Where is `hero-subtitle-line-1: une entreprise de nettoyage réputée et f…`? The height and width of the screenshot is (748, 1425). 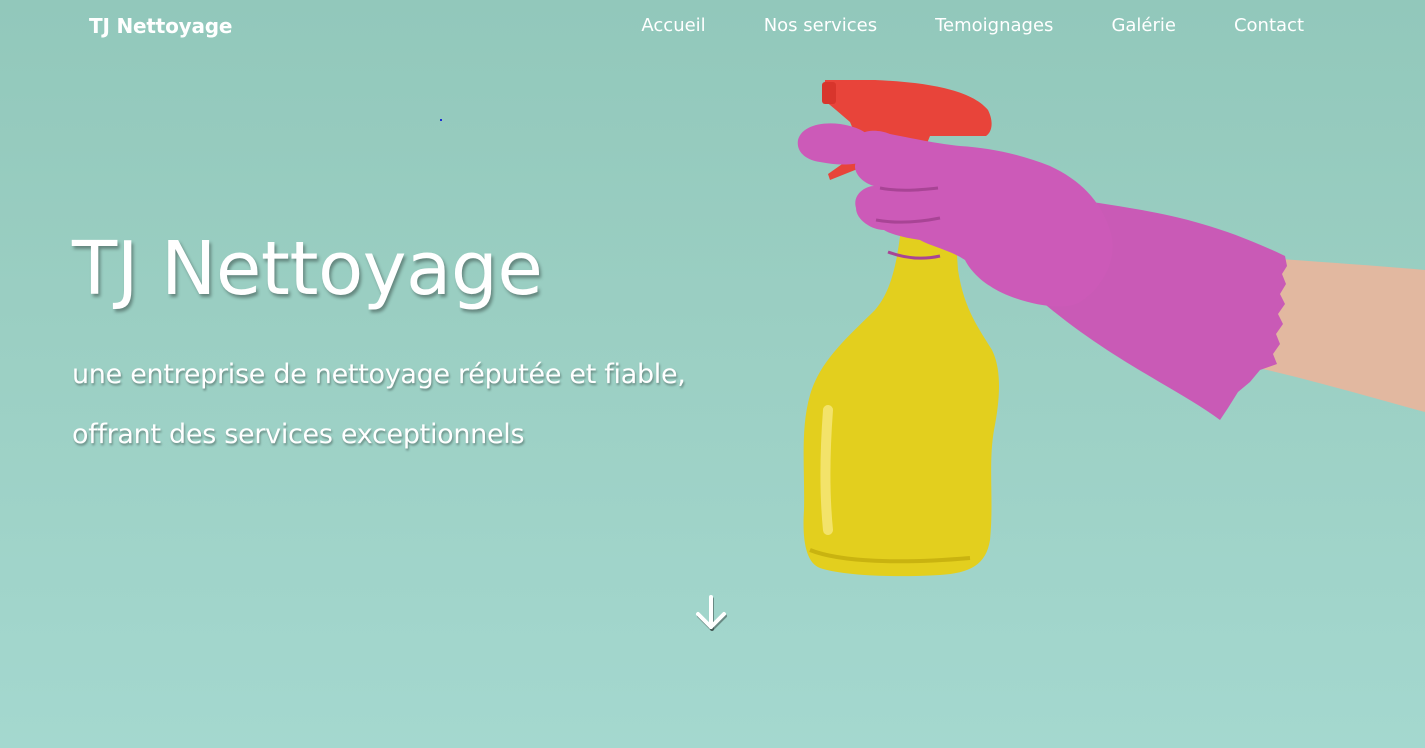 hero-subtitle-line-1: une entreprise de nettoyage réputée et f… is located at coordinates (379, 374).